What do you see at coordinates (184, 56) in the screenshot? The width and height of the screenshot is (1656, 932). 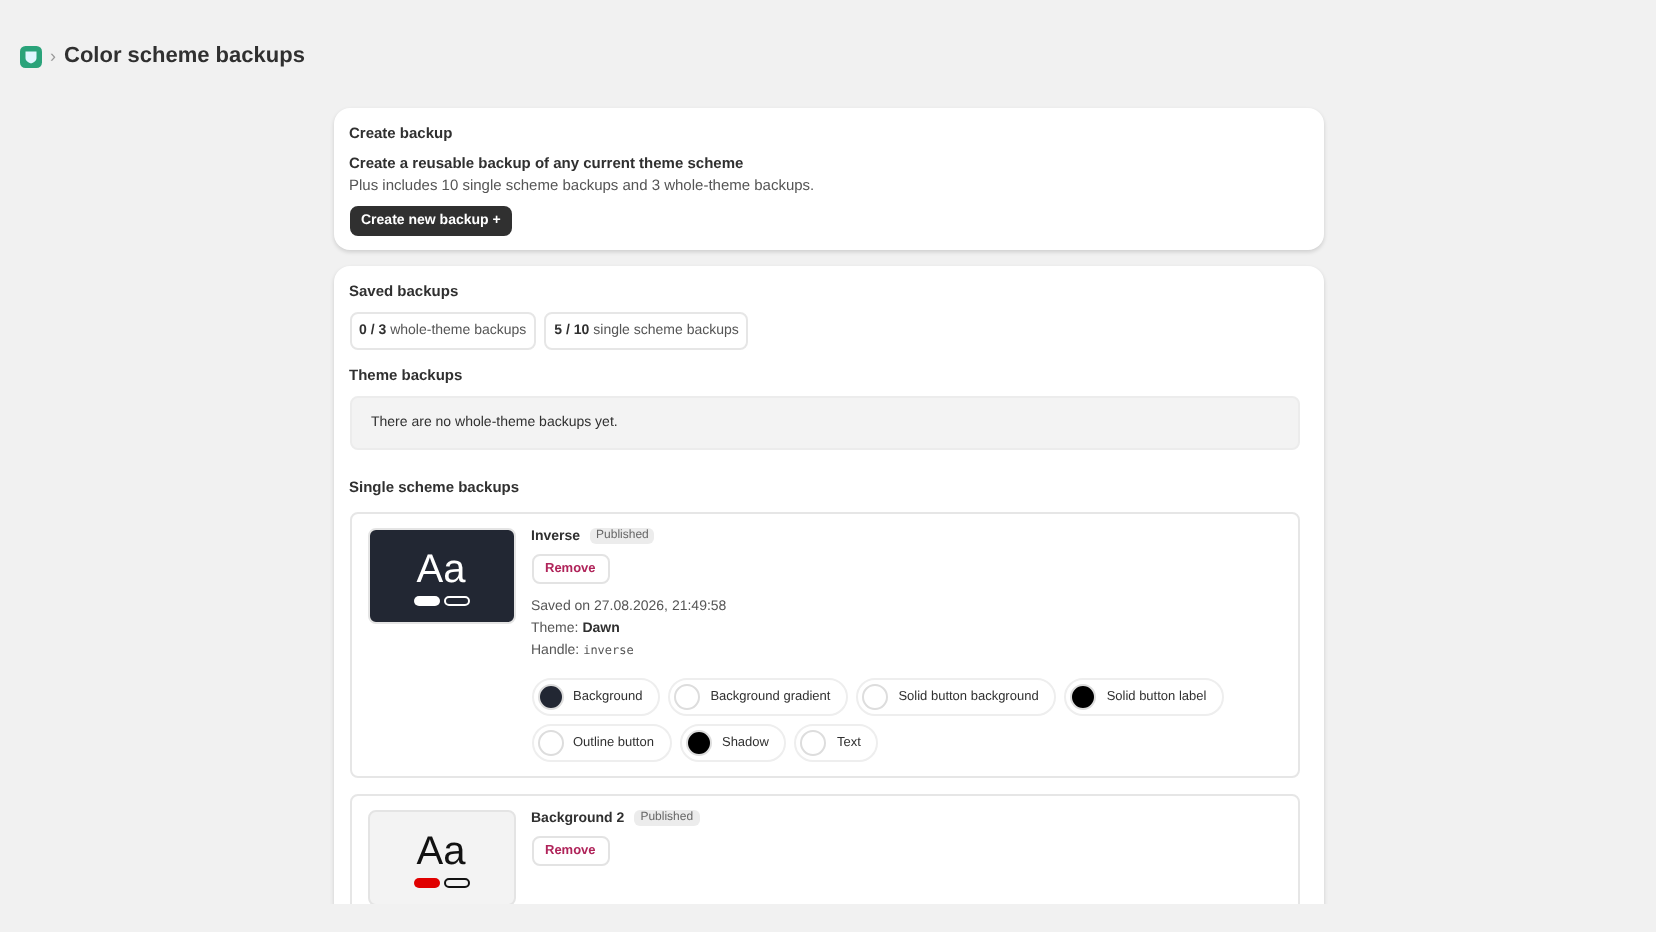 I see `page-title: Color scheme backups` at bounding box center [184, 56].